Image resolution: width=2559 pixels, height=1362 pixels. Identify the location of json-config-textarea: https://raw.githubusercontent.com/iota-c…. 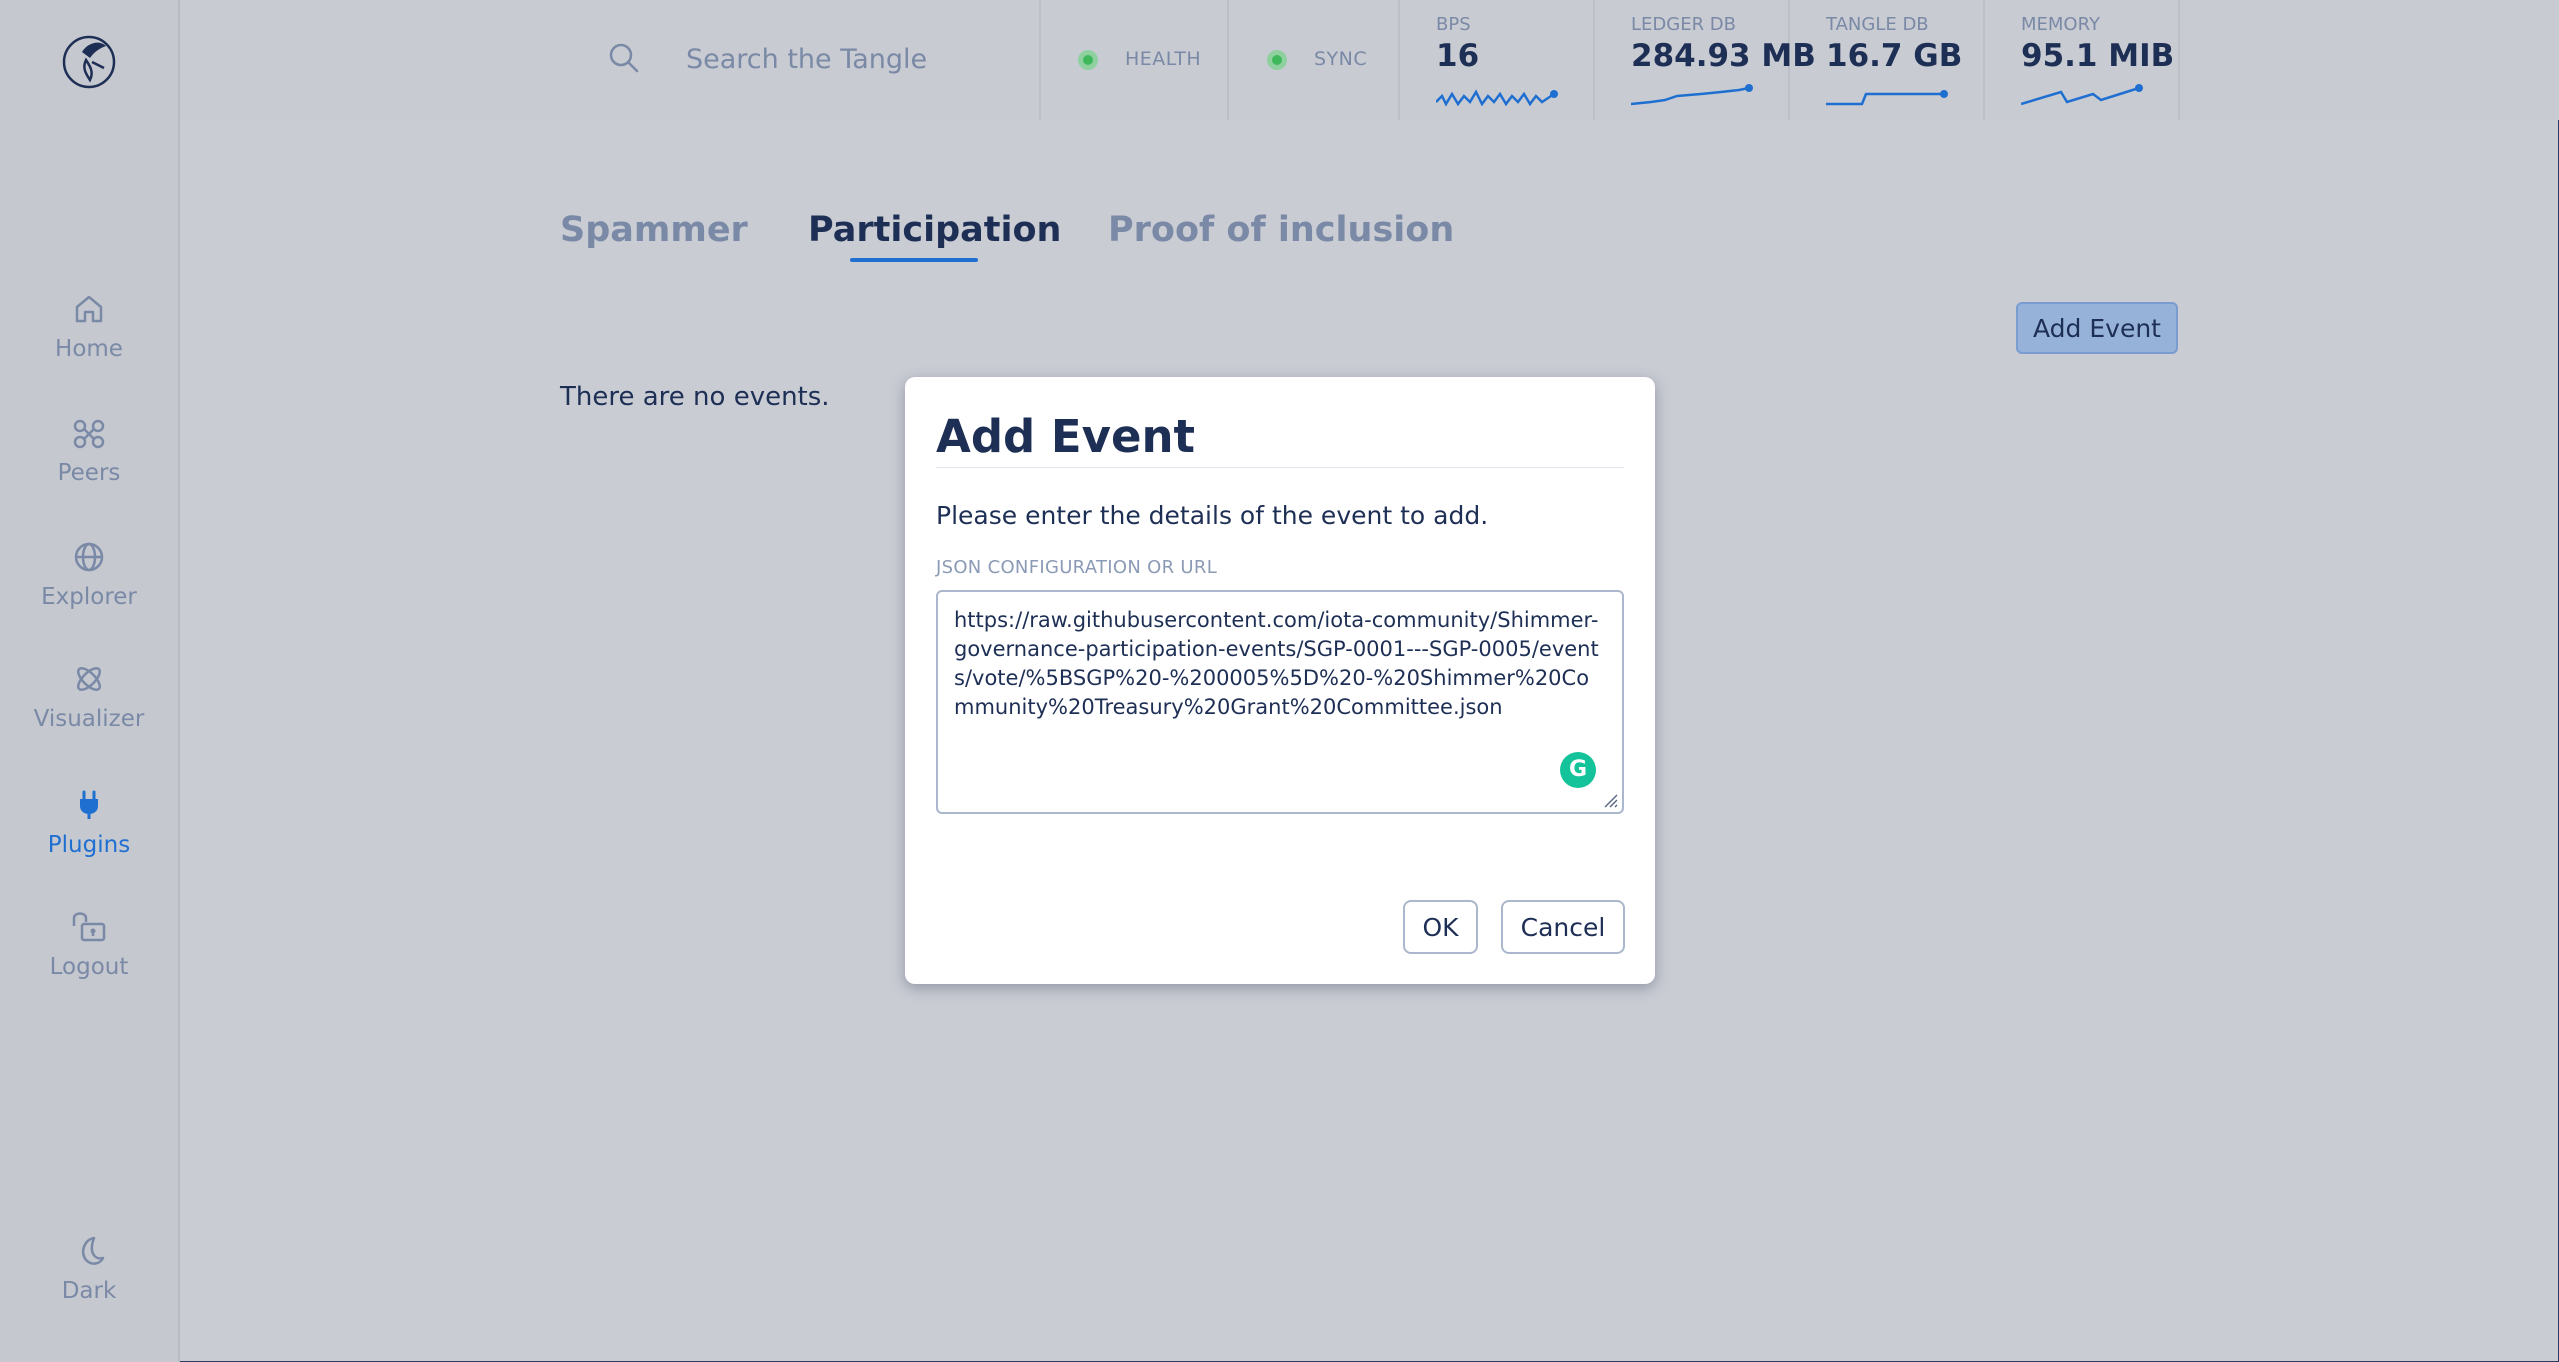
(1280, 702).